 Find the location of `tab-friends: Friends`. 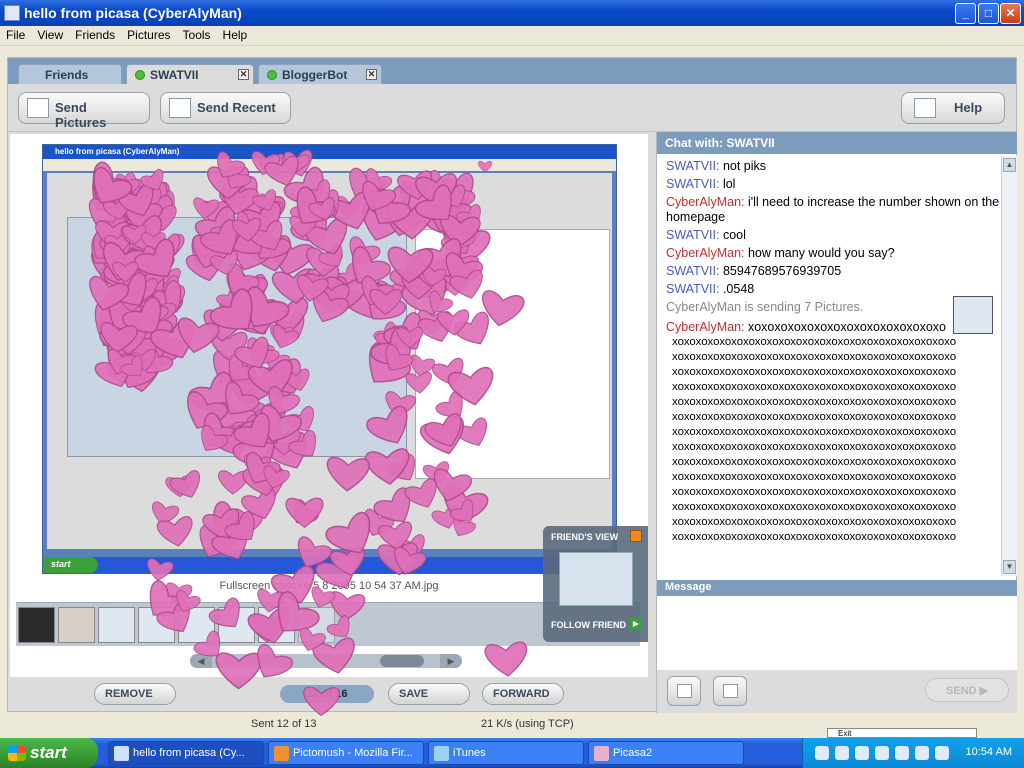

tab-friends: Friends is located at coordinates (70, 74).